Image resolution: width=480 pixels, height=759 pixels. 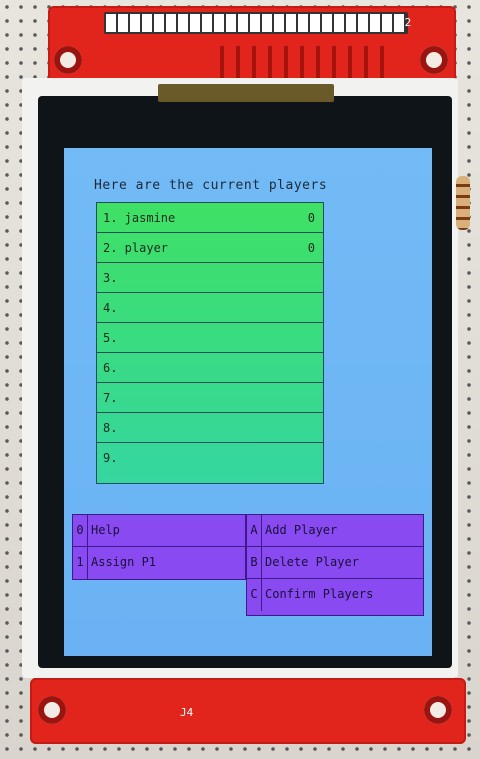 What do you see at coordinates (110, 278) in the screenshot?
I see `player-label: 3.` at bounding box center [110, 278].